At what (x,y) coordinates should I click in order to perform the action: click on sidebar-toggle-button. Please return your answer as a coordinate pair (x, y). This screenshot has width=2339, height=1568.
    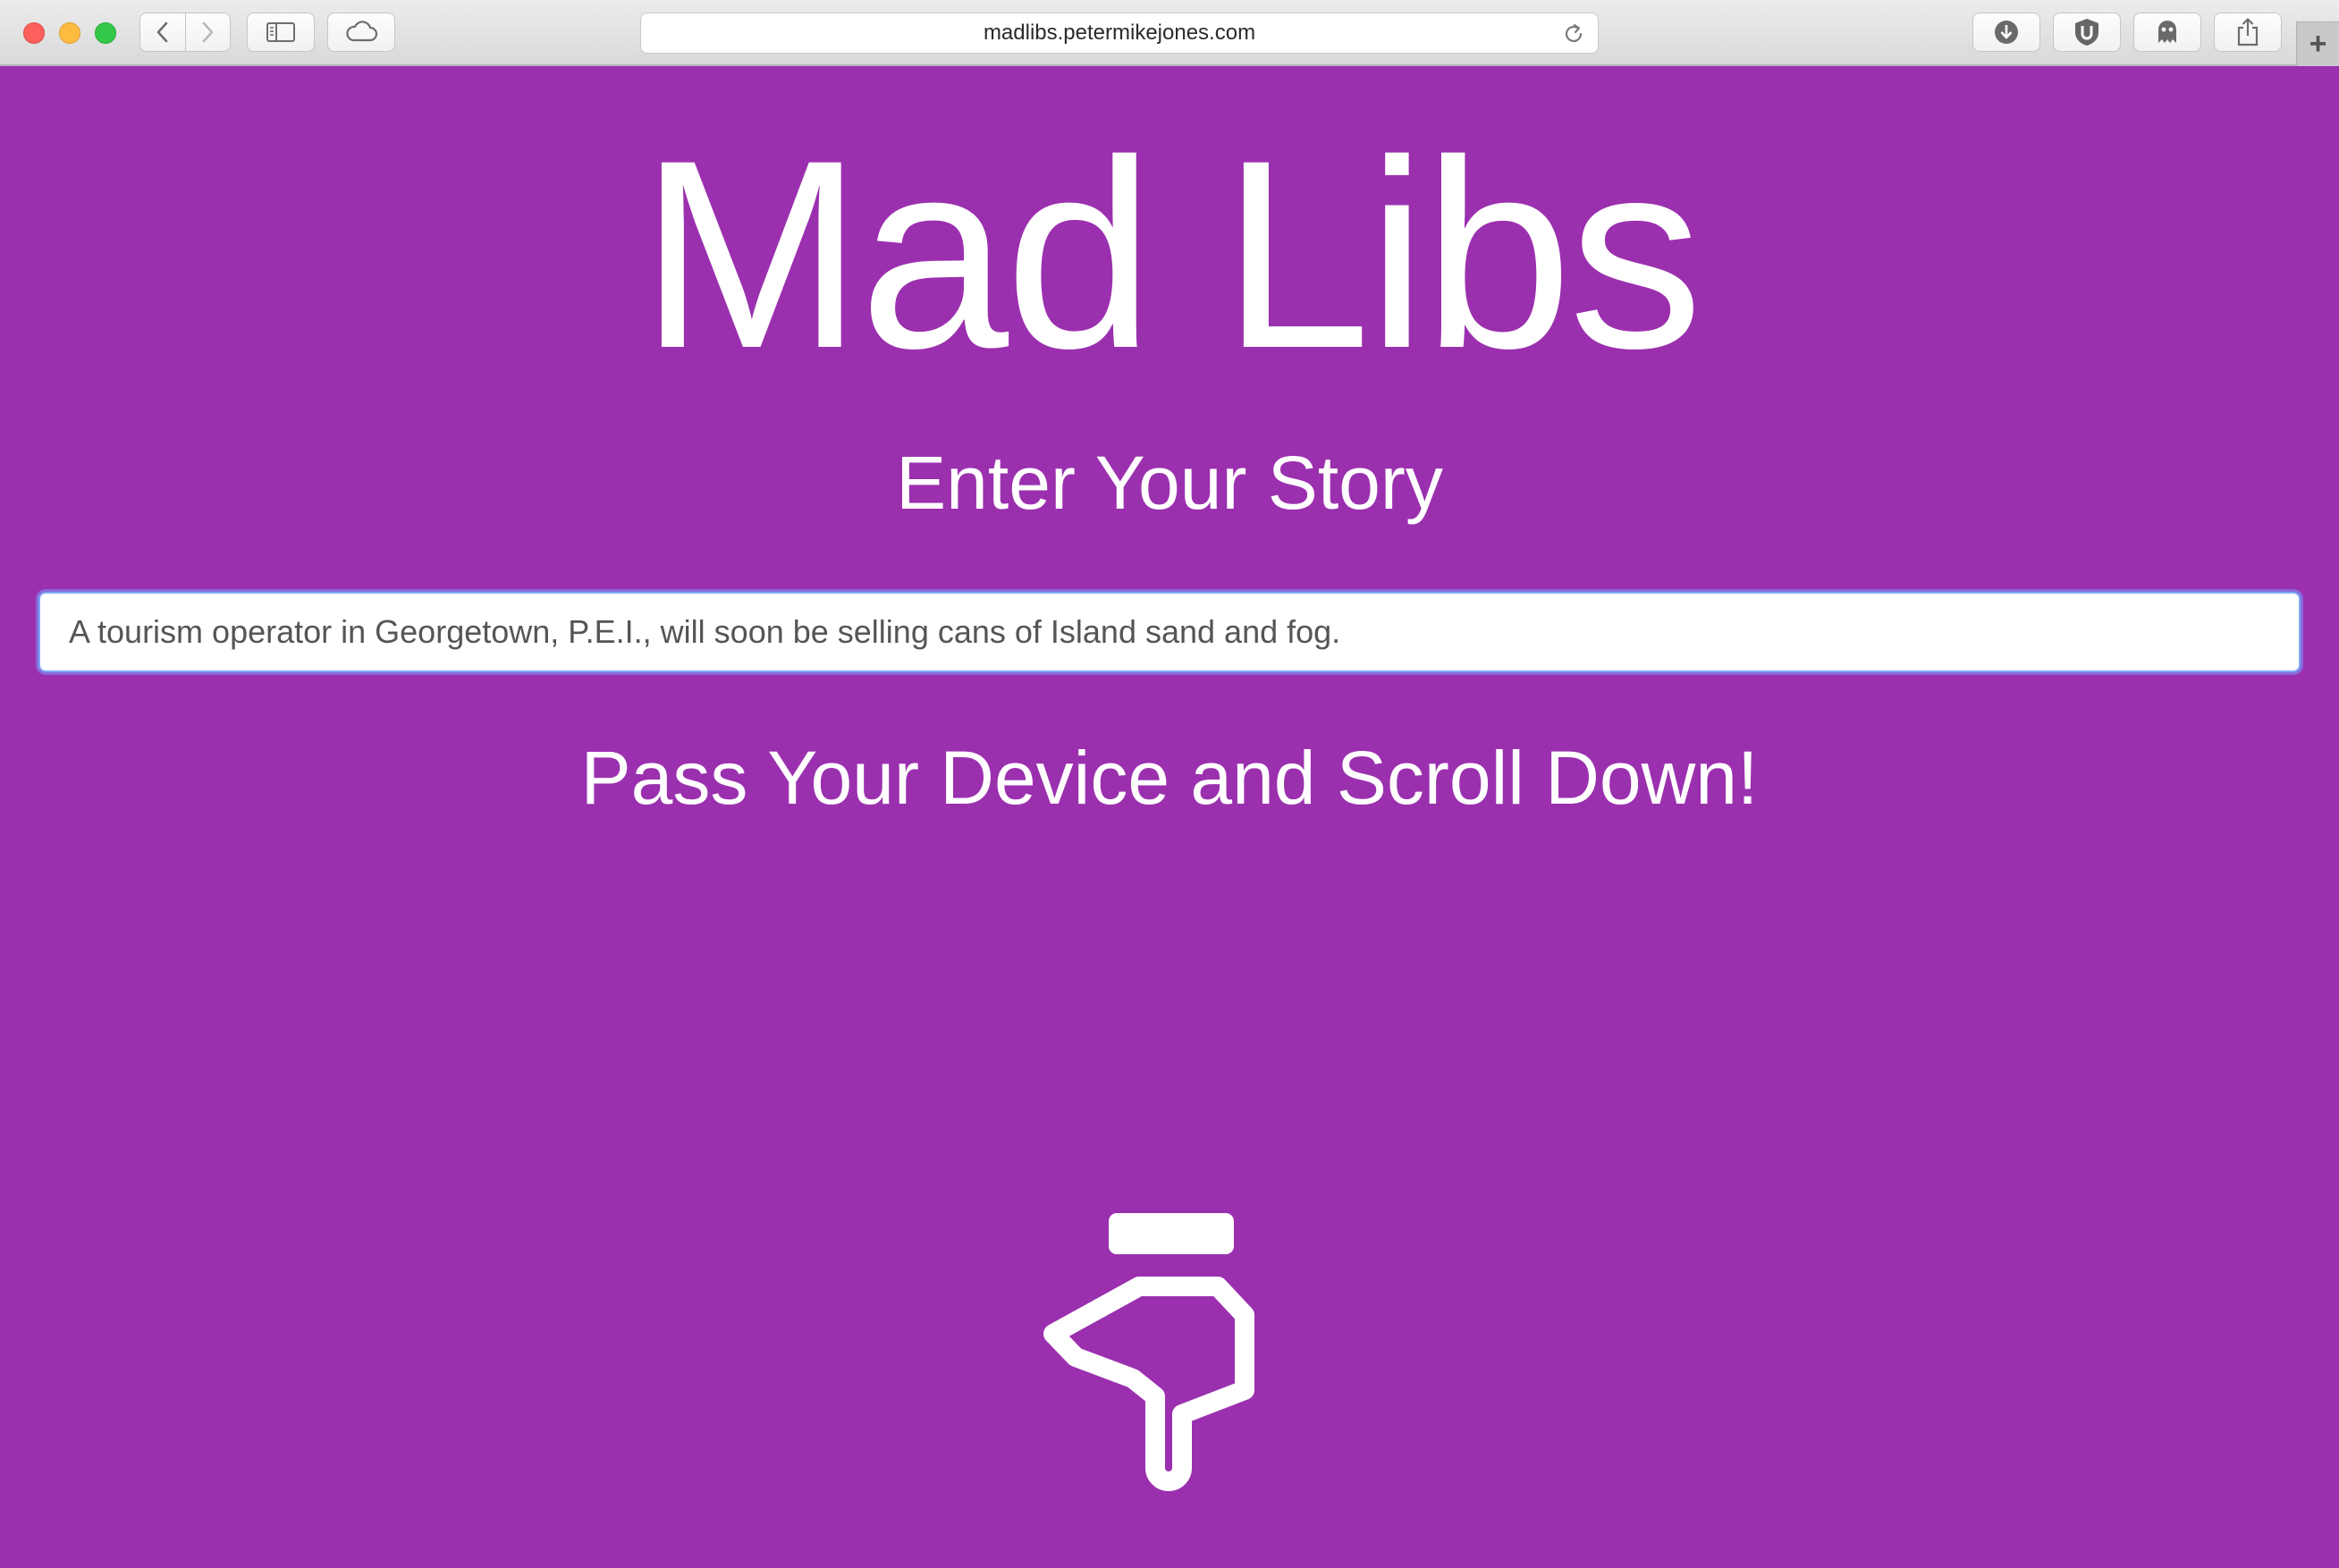
    Looking at the image, I should click on (281, 32).